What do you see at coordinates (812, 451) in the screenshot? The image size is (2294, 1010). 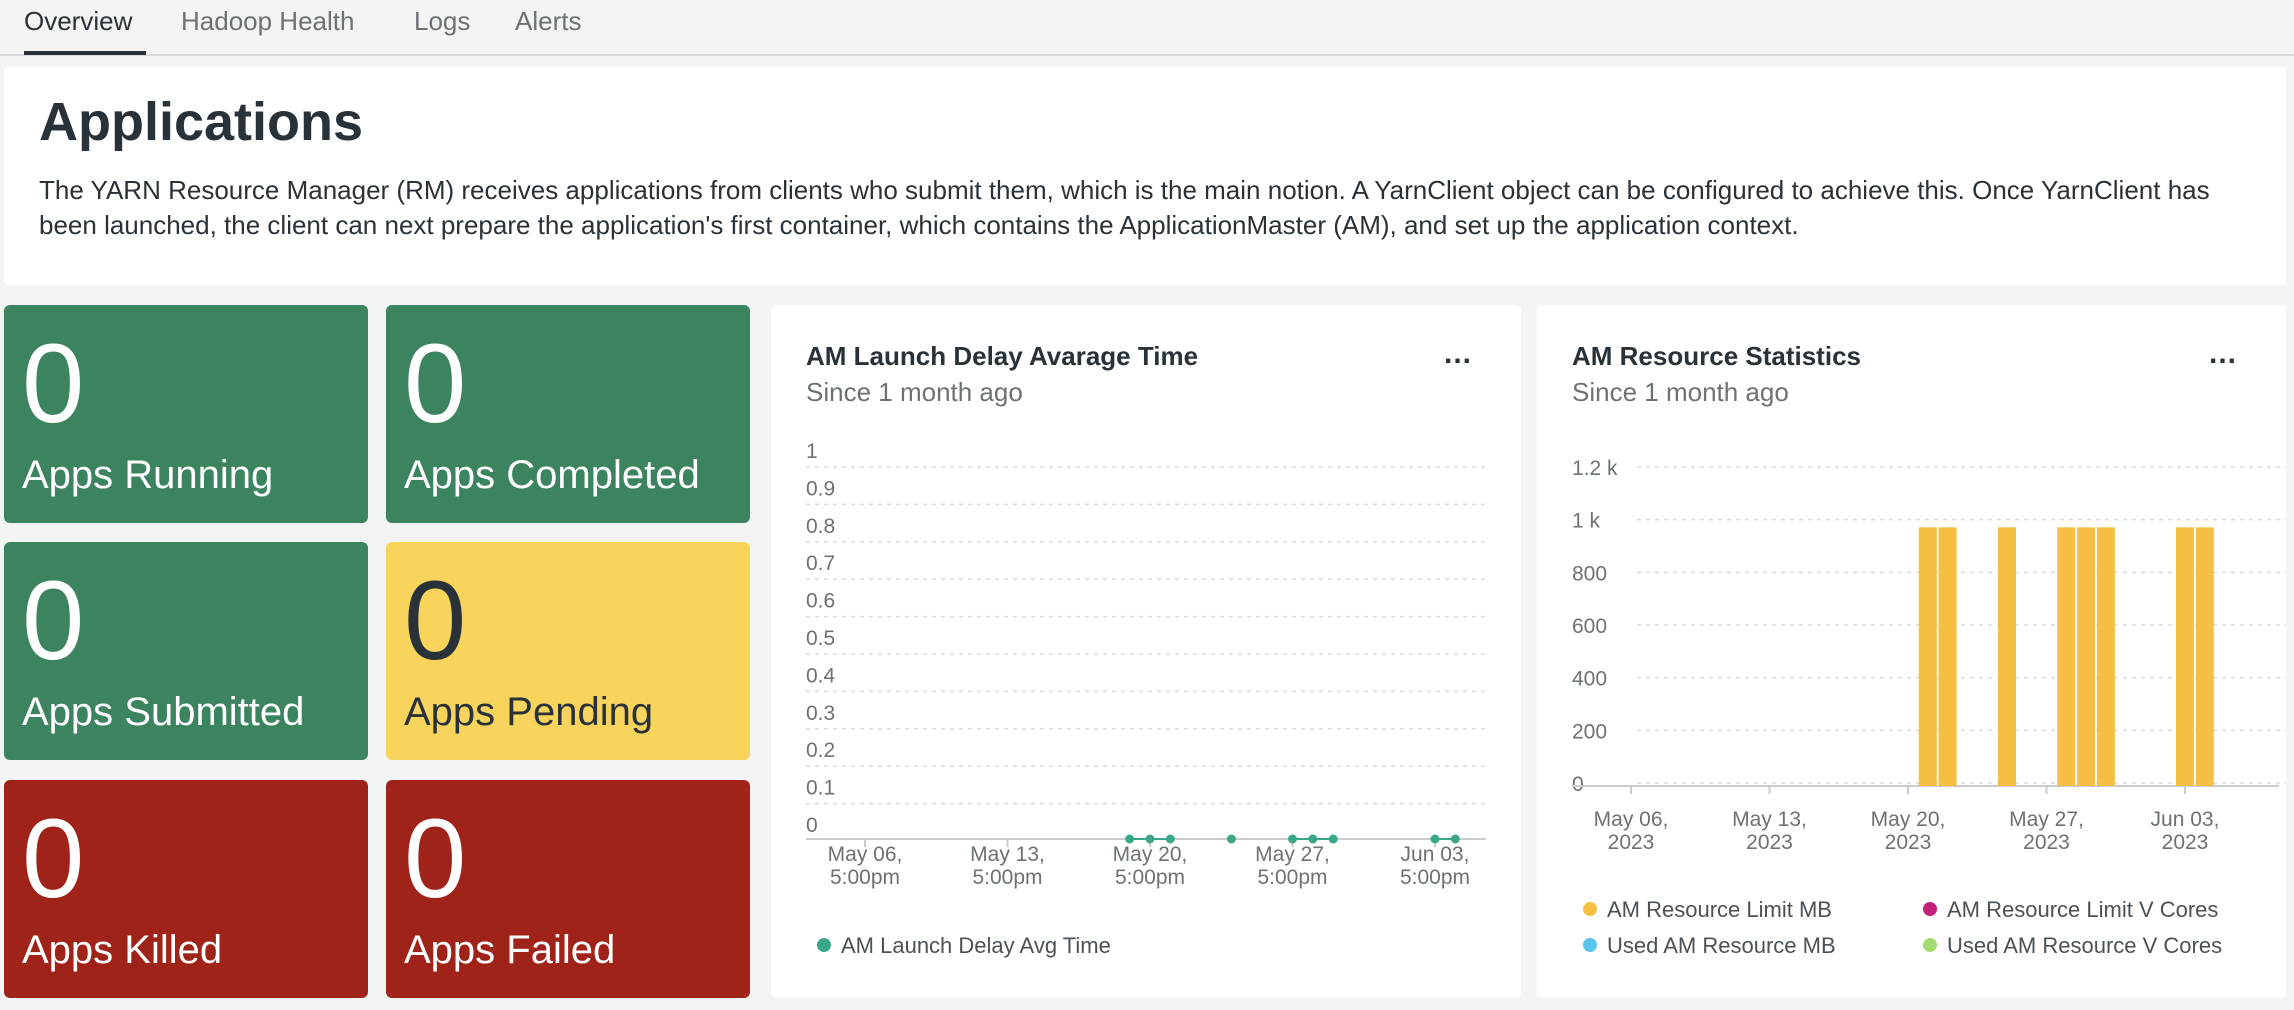 I see `y-tick-label: 1` at bounding box center [812, 451].